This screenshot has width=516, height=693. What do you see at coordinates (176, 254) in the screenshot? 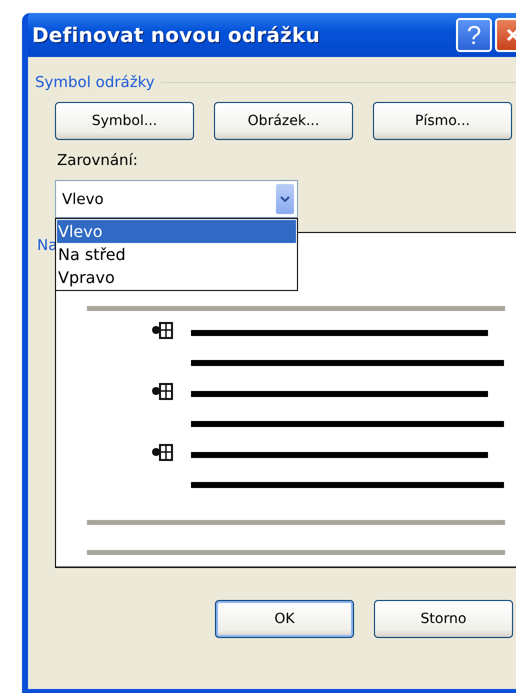
I see `dropdown-option: Na střed` at bounding box center [176, 254].